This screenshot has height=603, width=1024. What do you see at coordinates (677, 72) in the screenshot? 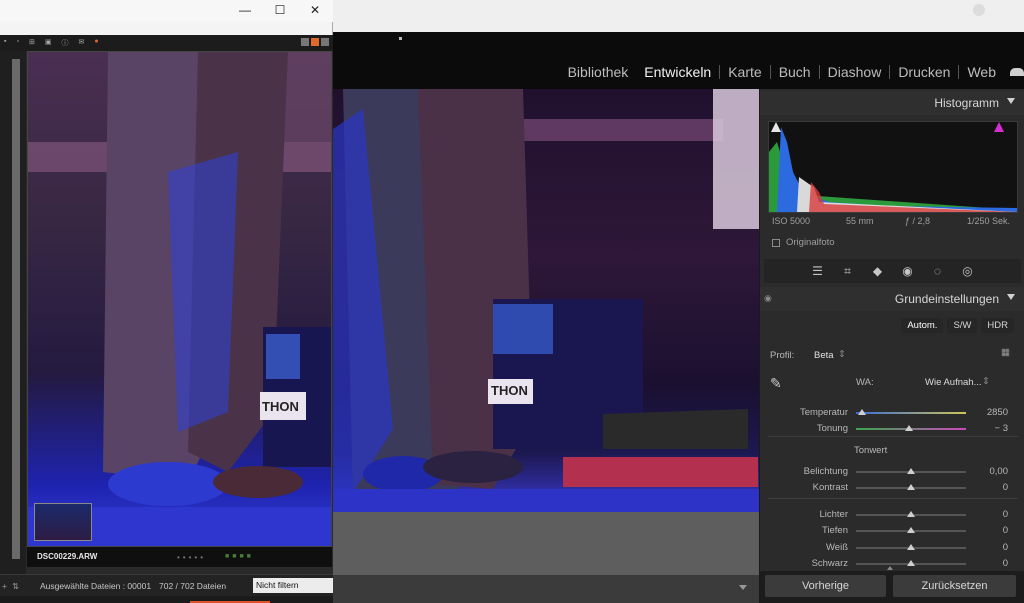
I see `module-entwickeln: Entwickeln` at bounding box center [677, 72].